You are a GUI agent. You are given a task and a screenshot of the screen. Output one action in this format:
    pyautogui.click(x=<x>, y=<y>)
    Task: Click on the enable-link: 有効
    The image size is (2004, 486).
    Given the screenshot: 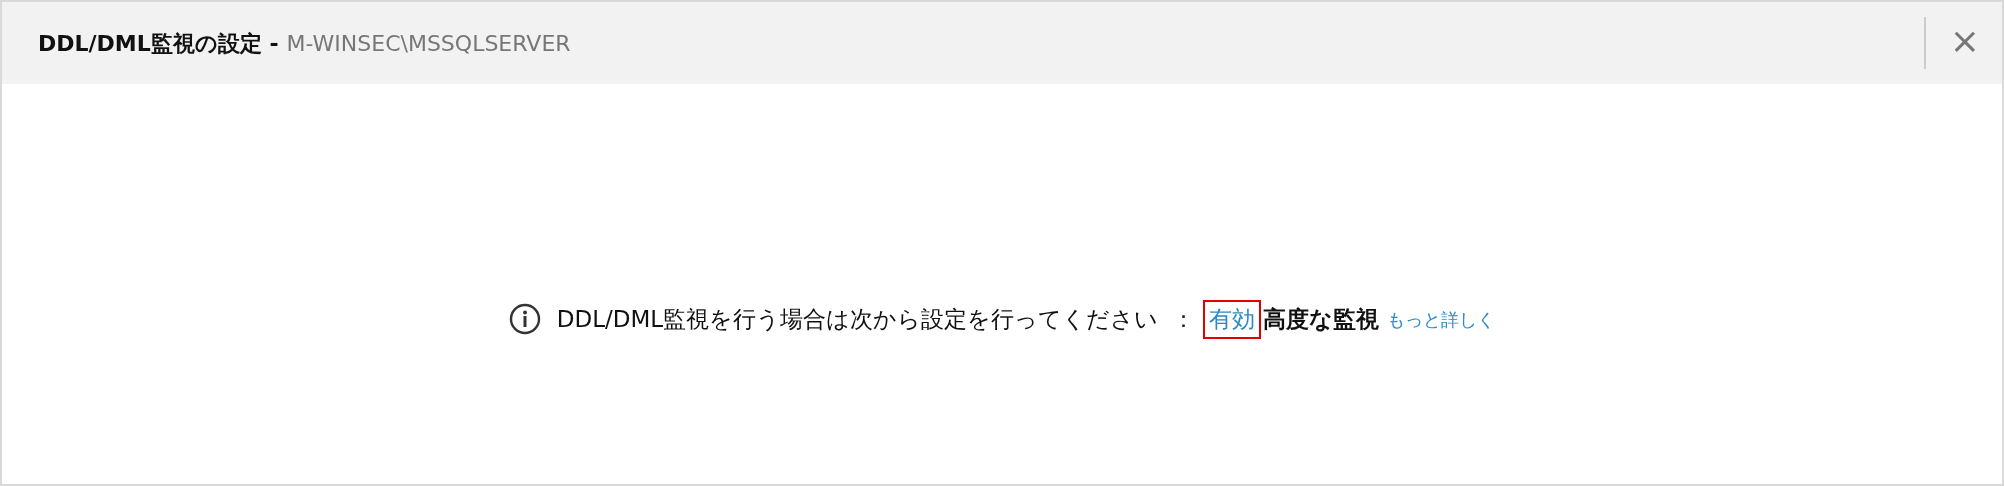 What is the action you would take?
    pyautogui.click(x=1232, y=319)
    